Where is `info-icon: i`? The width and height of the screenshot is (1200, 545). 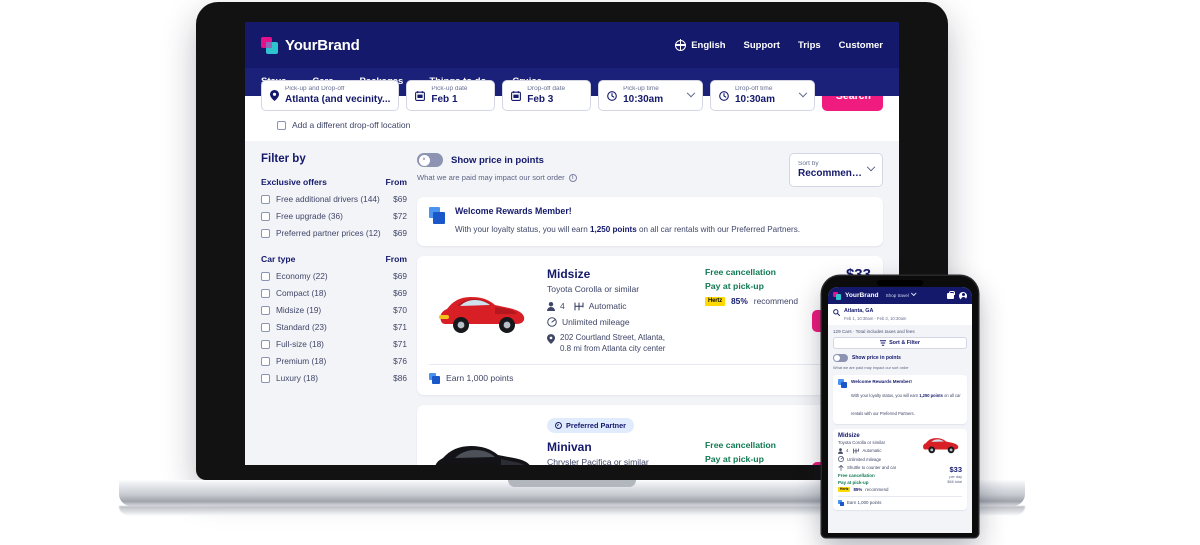
info-icon: i is located at coordinates (572, 177).